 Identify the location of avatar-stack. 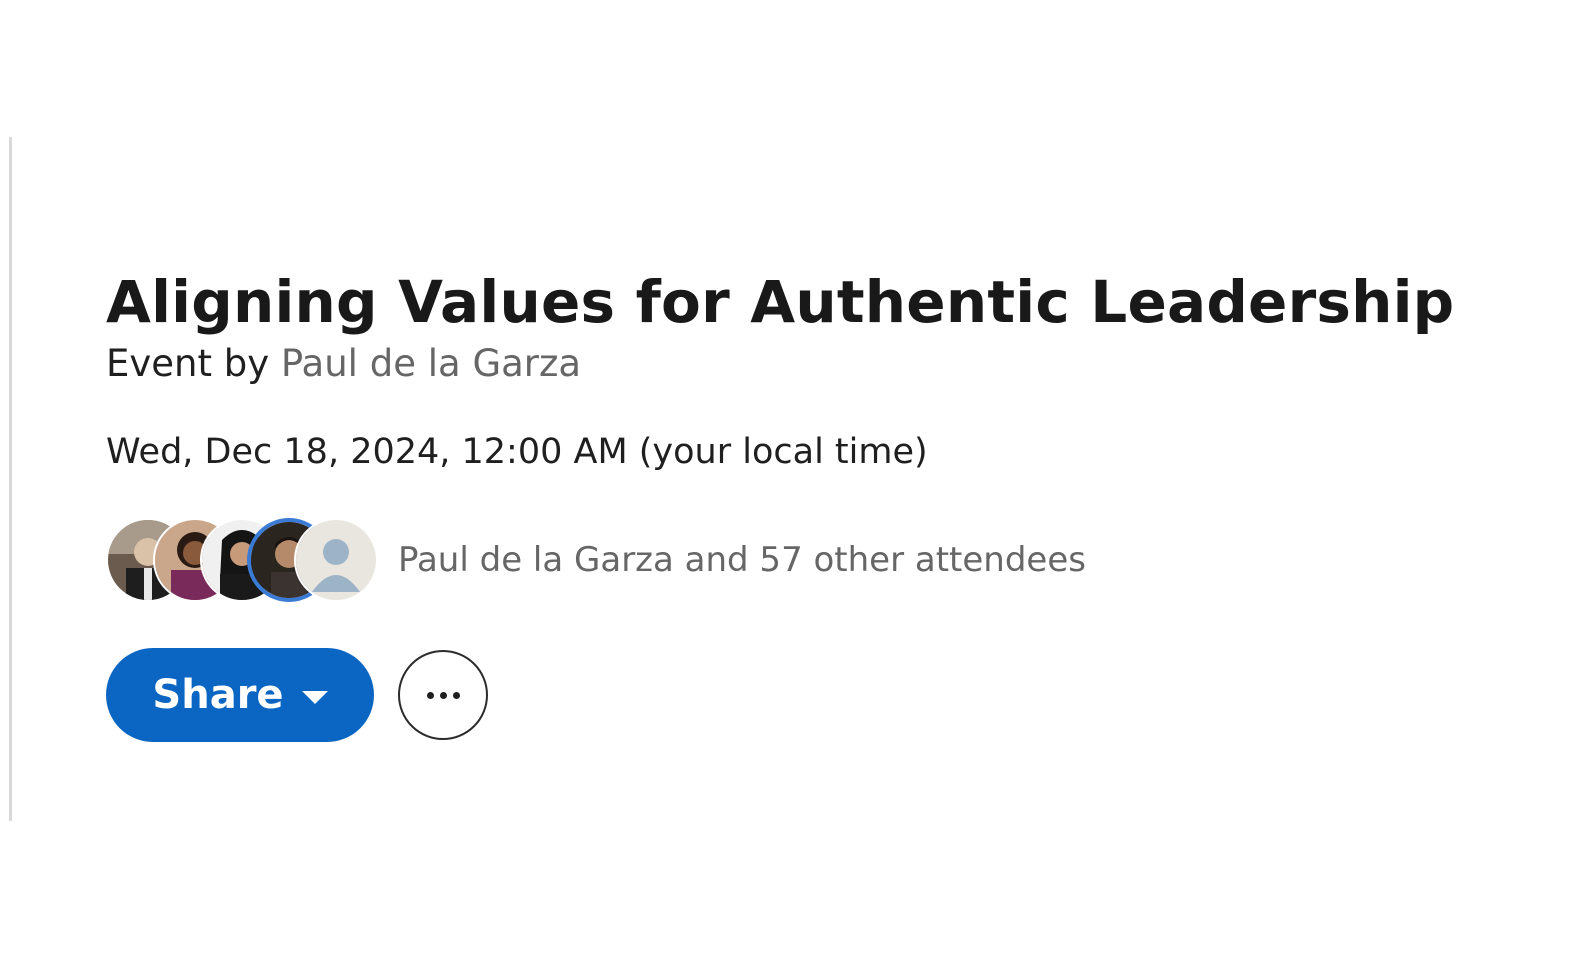
(242, 560).